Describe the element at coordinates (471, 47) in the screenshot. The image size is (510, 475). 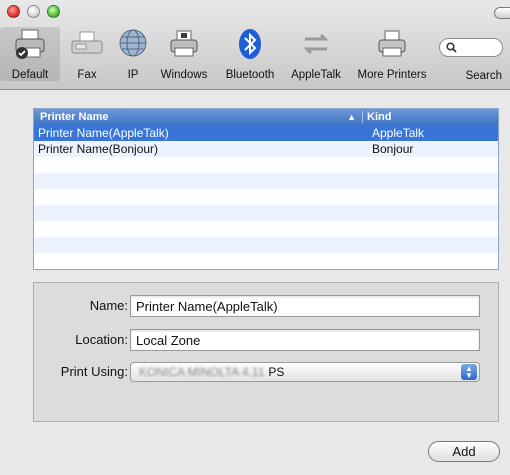
I see `search-input` at that location.